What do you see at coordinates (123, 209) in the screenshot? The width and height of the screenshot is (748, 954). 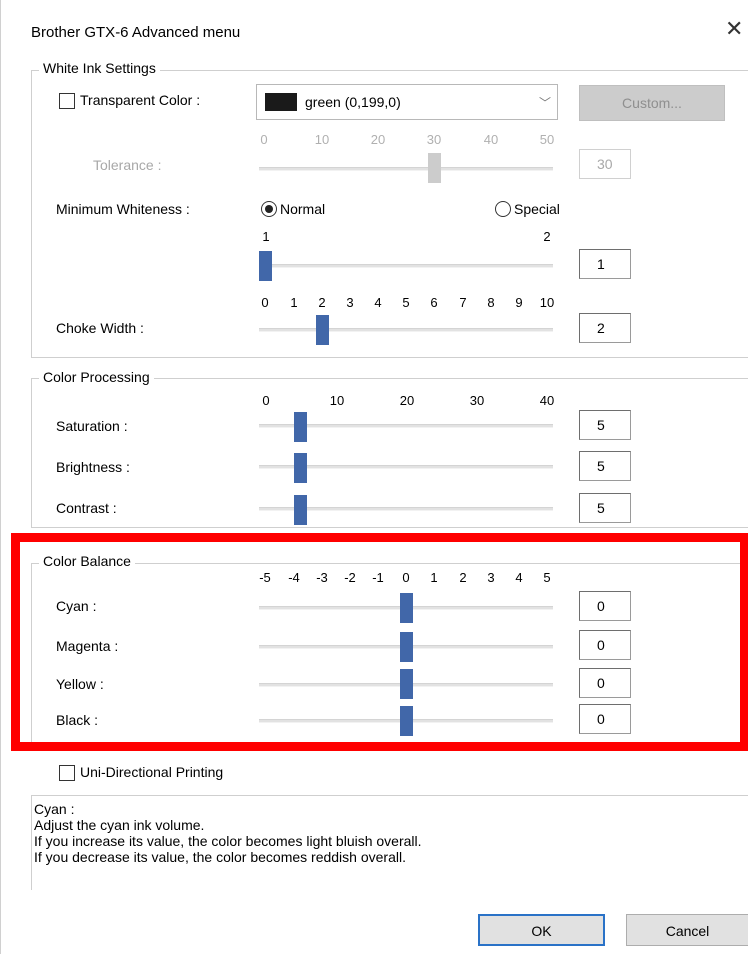 I see `minimum-whiteness-label: Minimum Whiteness :` at bounding box center [123, 209].